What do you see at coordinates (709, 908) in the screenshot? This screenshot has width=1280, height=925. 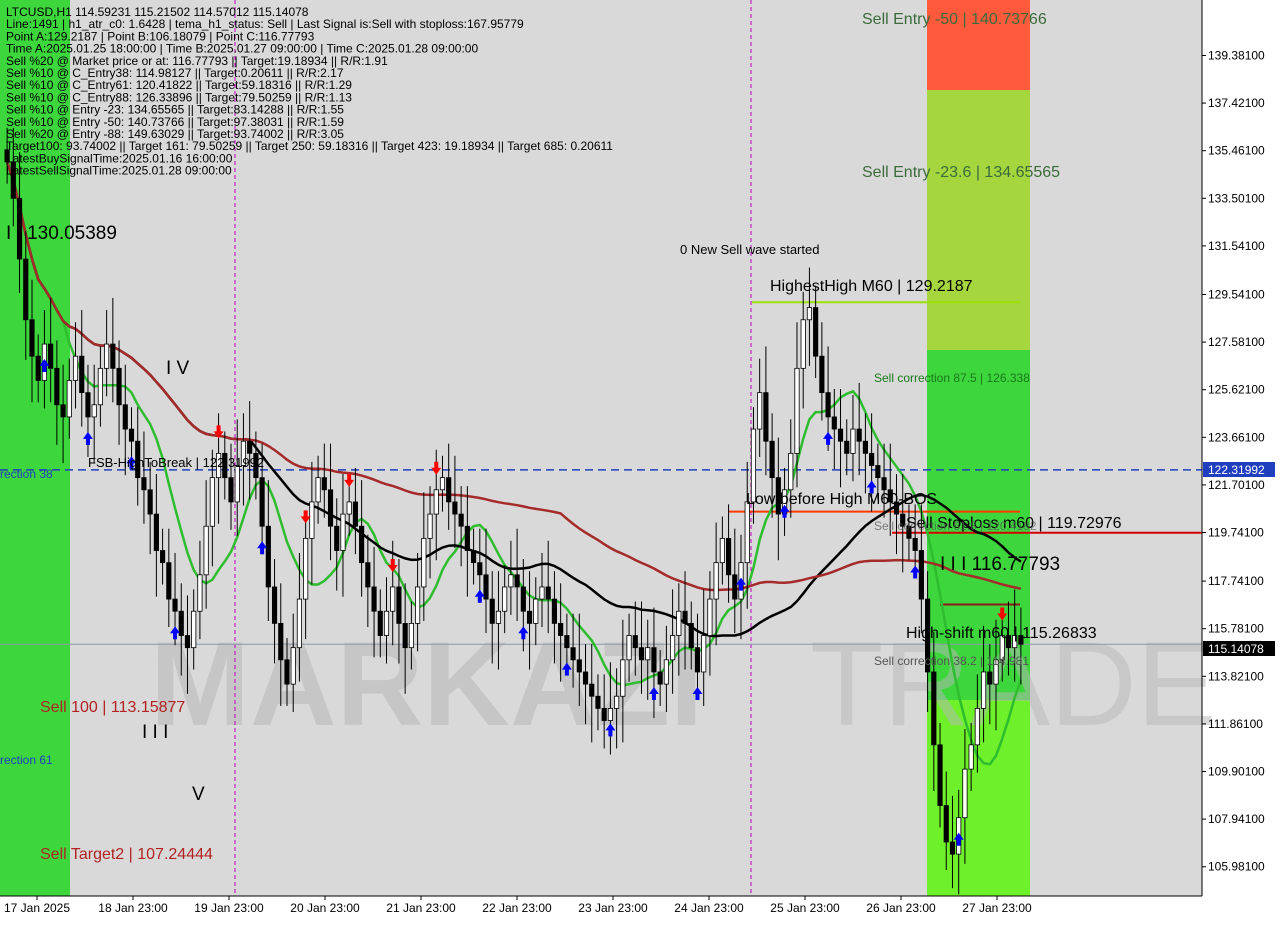 I see `x-tick-label: 24 Jan 23:00` at bounding box center [709, 908].